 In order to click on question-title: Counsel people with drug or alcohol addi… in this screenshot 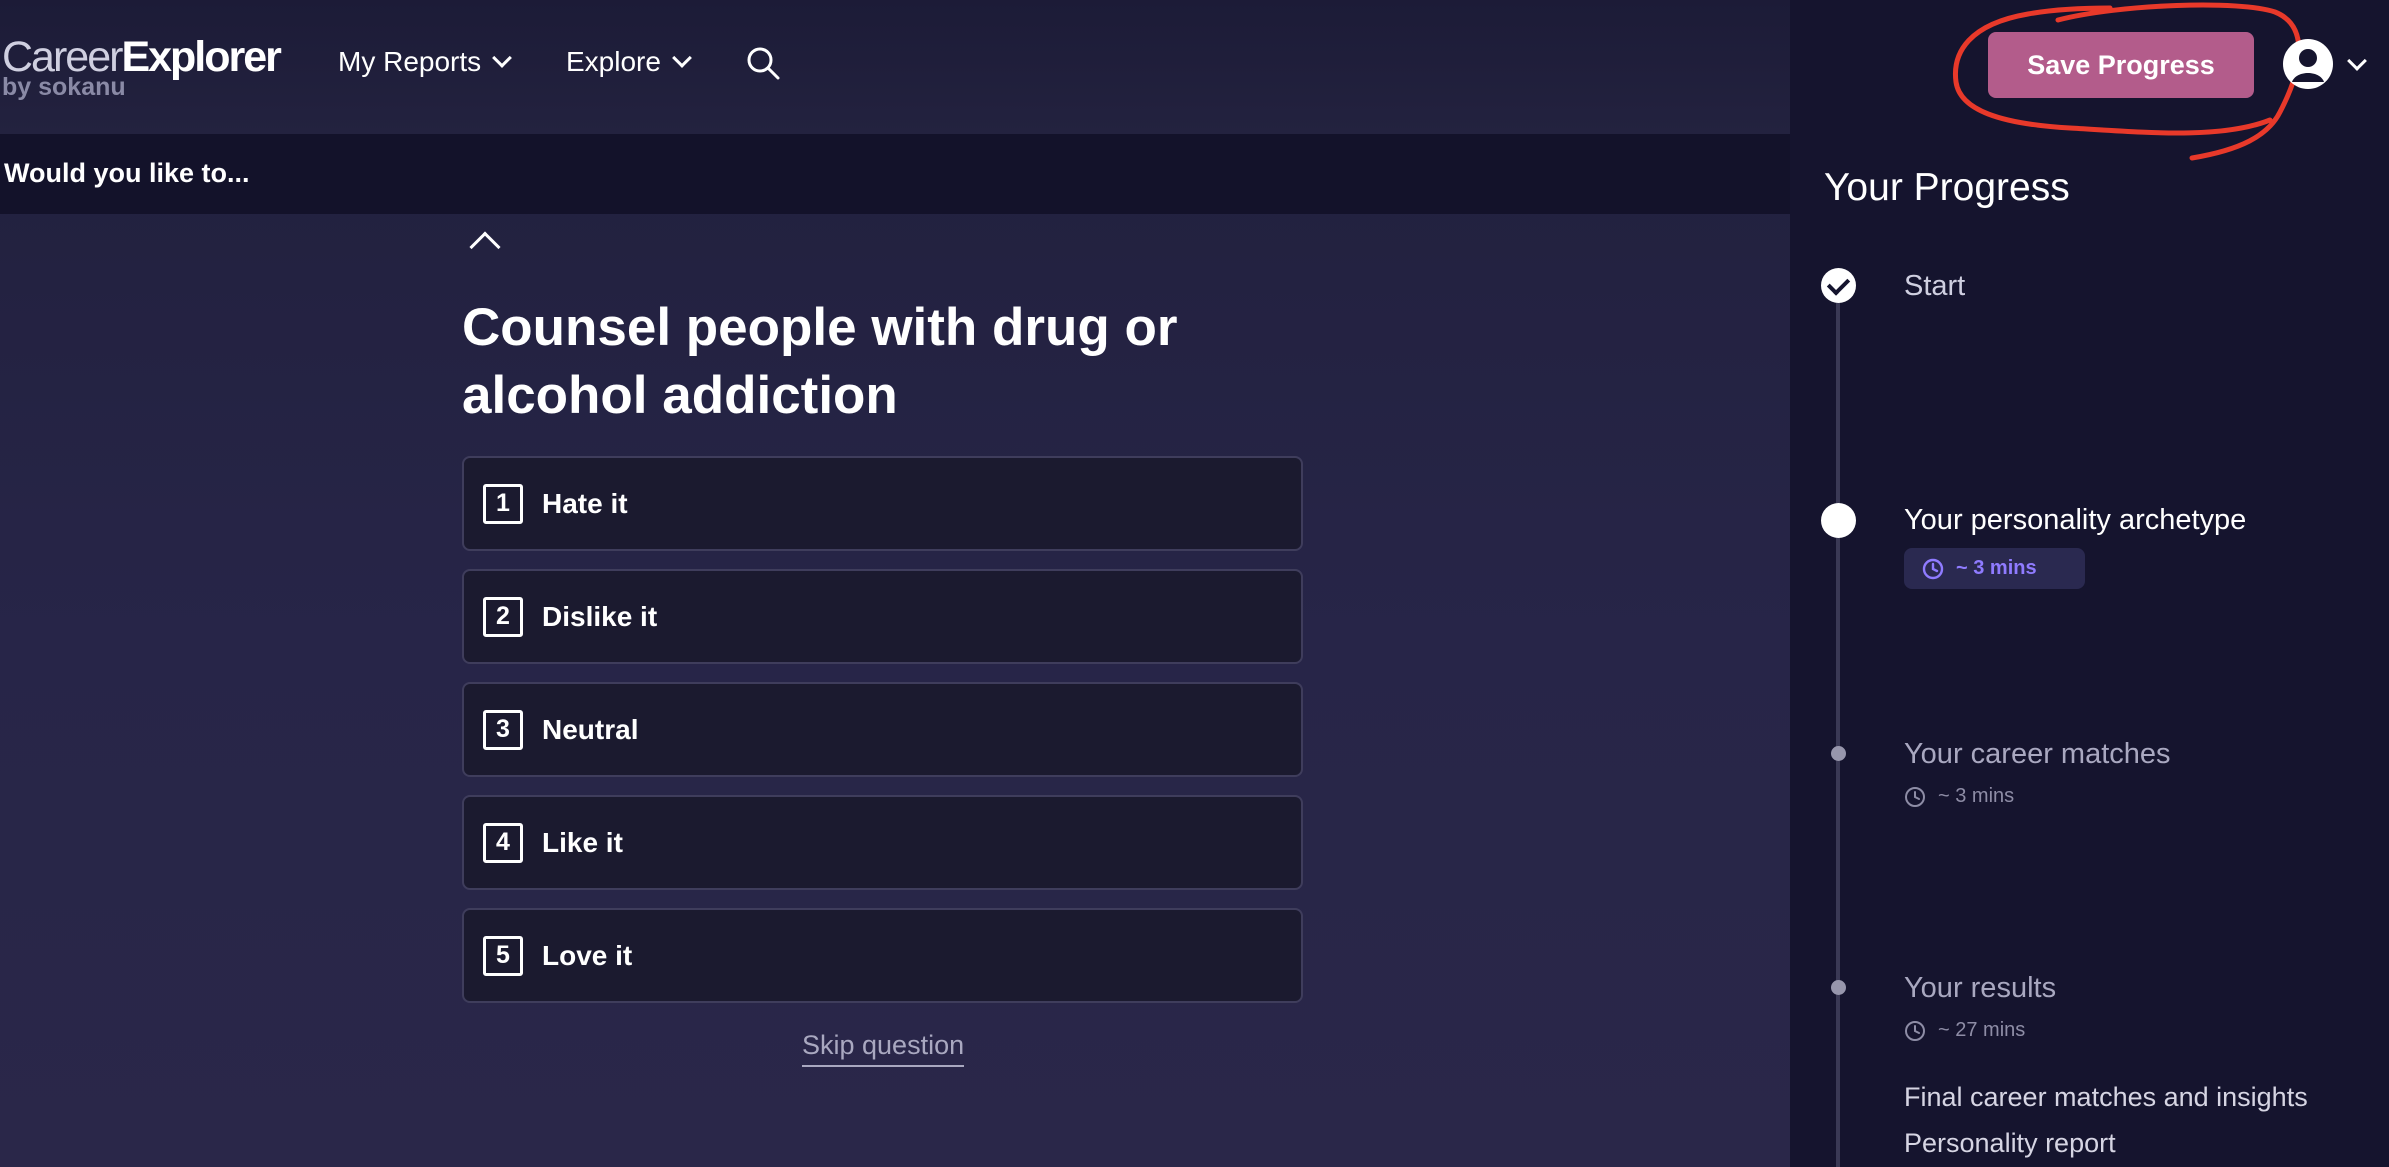, I will do `click(820, 361)`.